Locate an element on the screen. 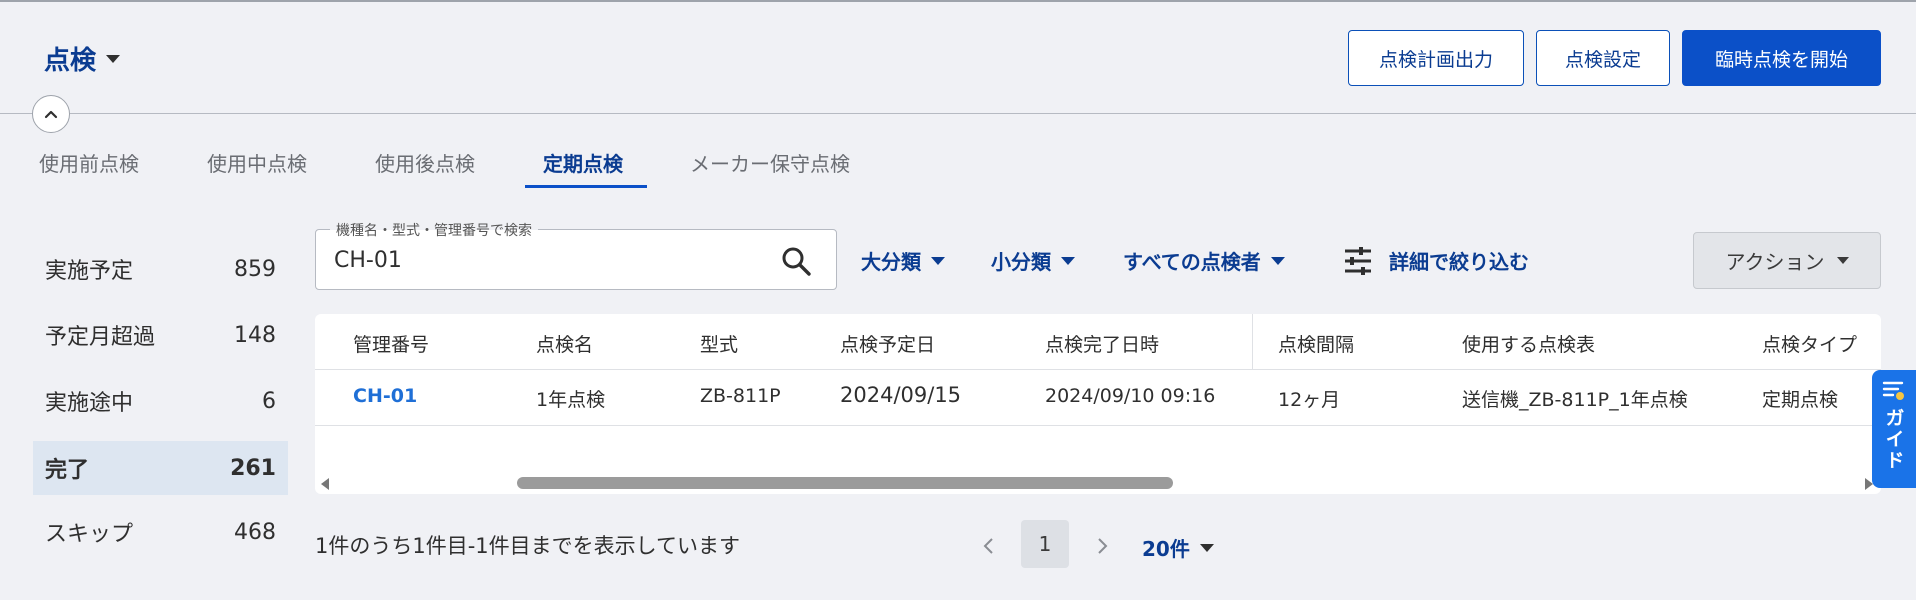  sidebar-item-count: 859 is located at coordinates (255, 269).